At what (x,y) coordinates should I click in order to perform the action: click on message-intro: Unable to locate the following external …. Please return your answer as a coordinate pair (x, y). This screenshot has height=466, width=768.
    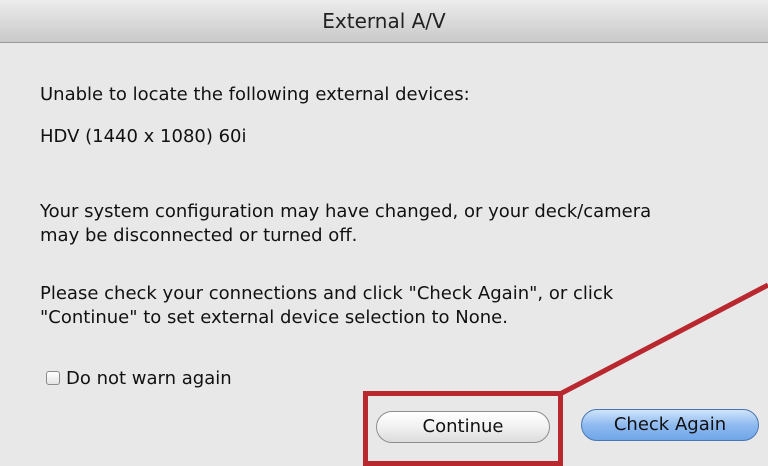
    Looking at the image, I should click on (255, 94).